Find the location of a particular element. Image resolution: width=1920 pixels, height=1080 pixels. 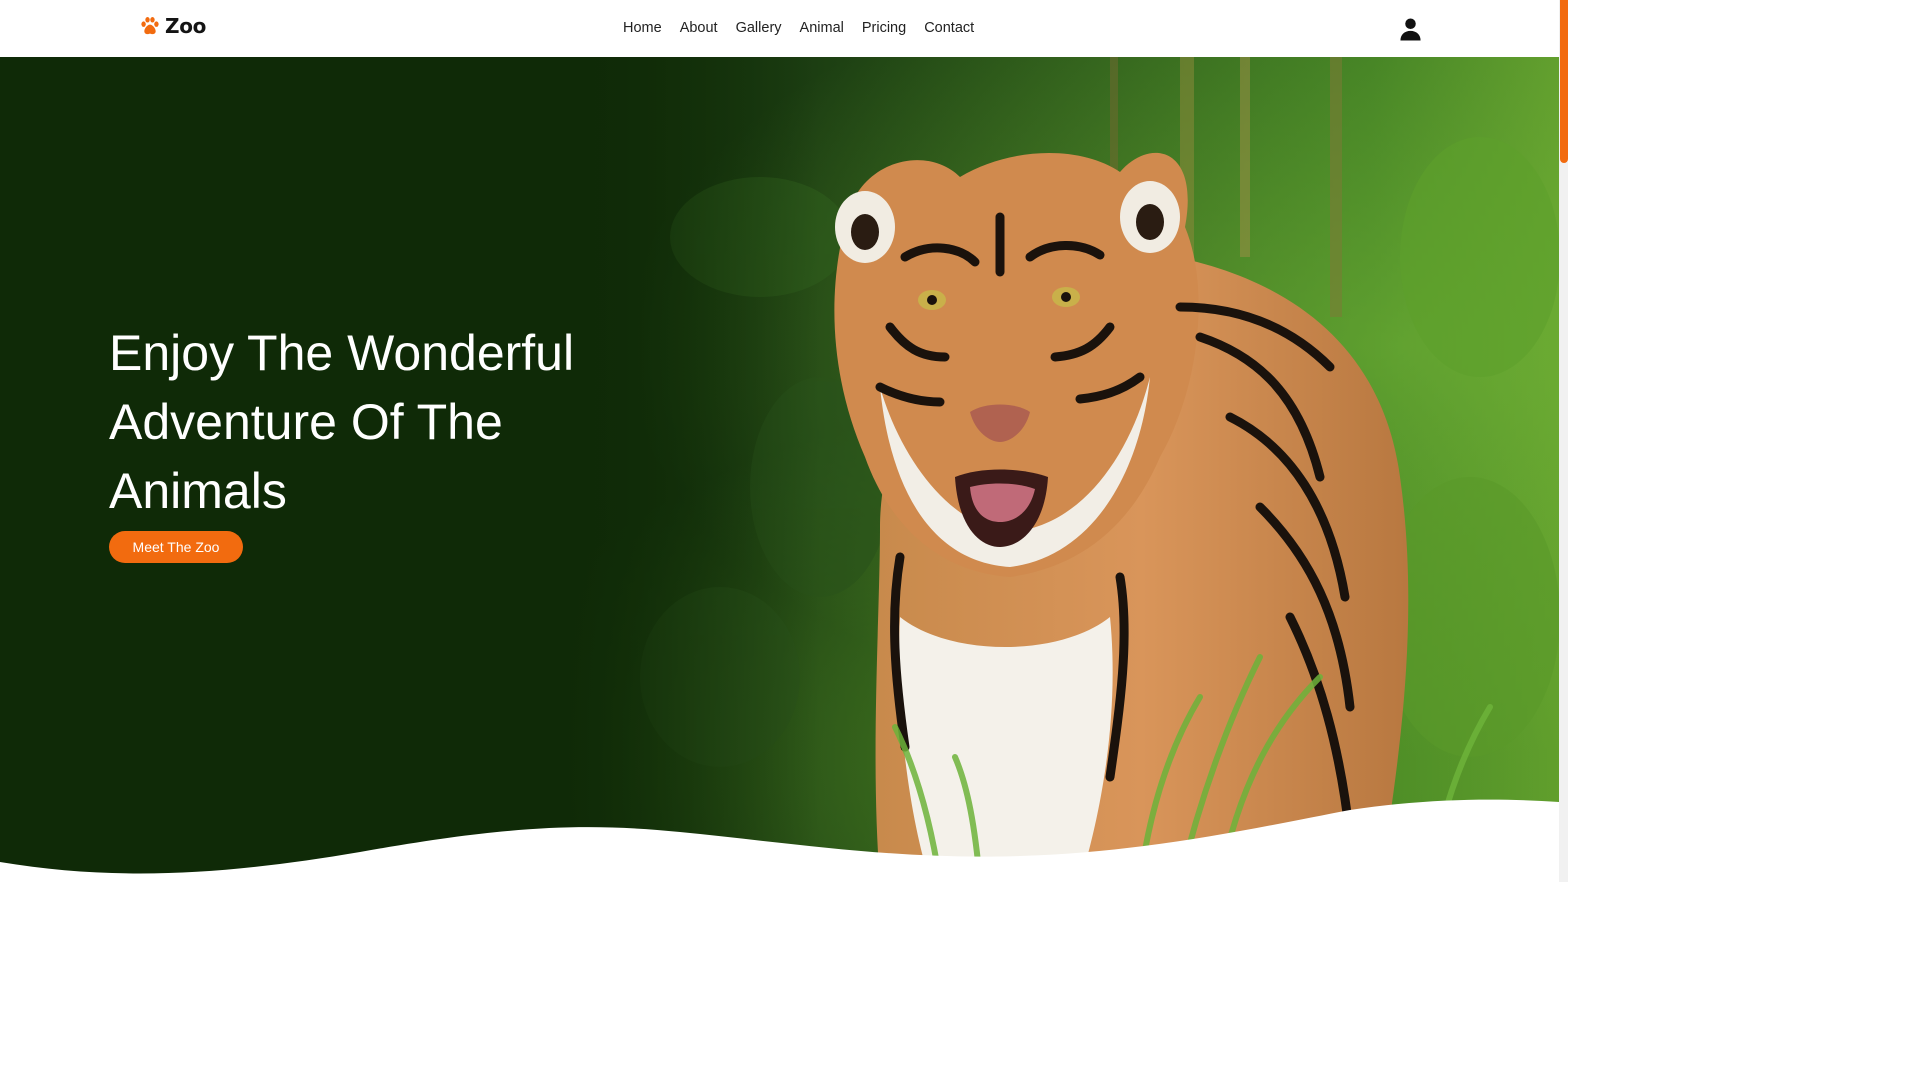

scrollbar-thumb is located at coordinates (1564, 81).